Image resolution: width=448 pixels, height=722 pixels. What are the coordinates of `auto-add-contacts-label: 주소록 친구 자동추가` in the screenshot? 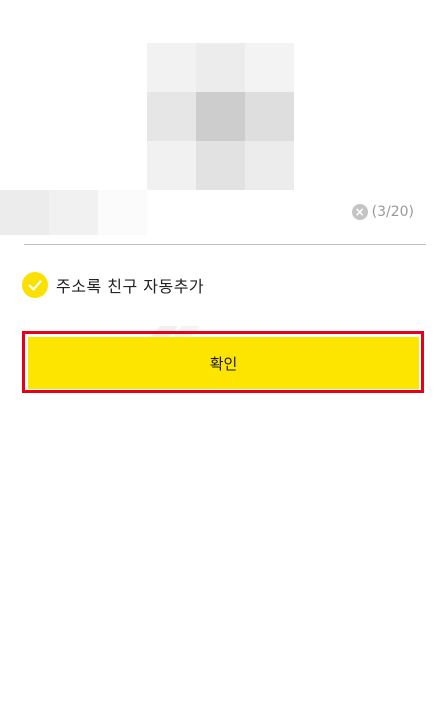 It's located at (130, 286).